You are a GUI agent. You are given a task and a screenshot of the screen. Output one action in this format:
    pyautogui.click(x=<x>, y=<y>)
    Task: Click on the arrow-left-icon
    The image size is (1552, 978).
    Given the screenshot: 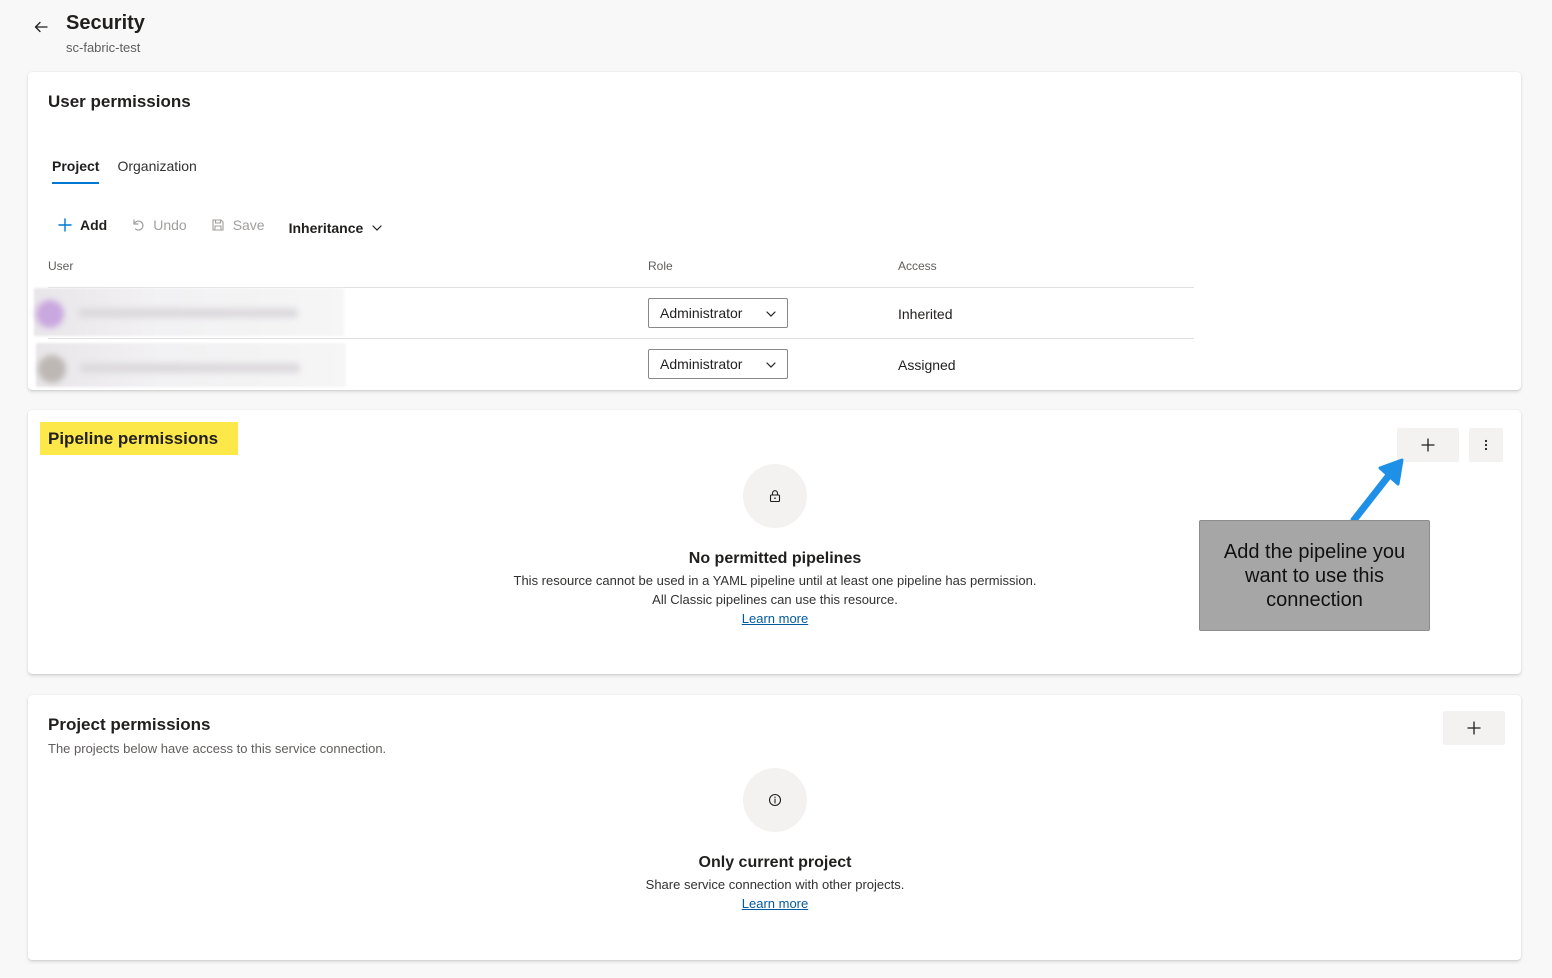 What is the action you would take?
    pyautogui.click(x=41, y=27)
    